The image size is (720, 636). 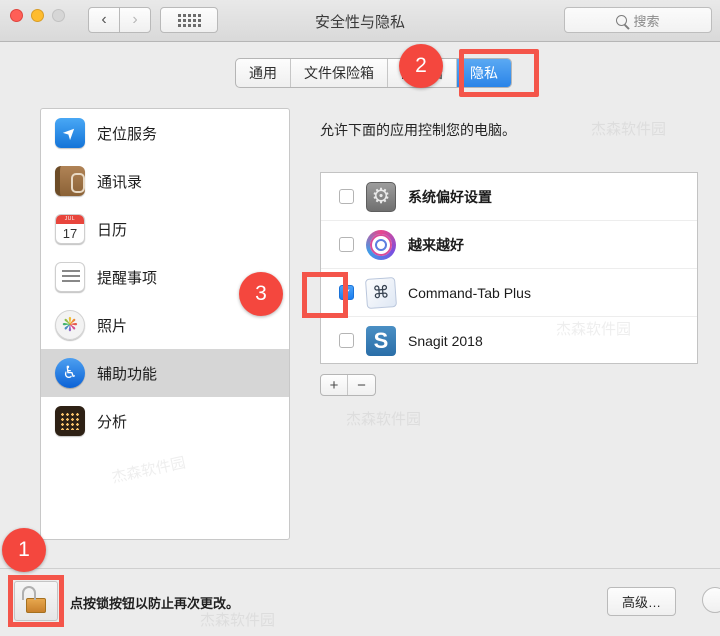 I want to click on privacy-tab-highlight, so click(x=499, y=73).